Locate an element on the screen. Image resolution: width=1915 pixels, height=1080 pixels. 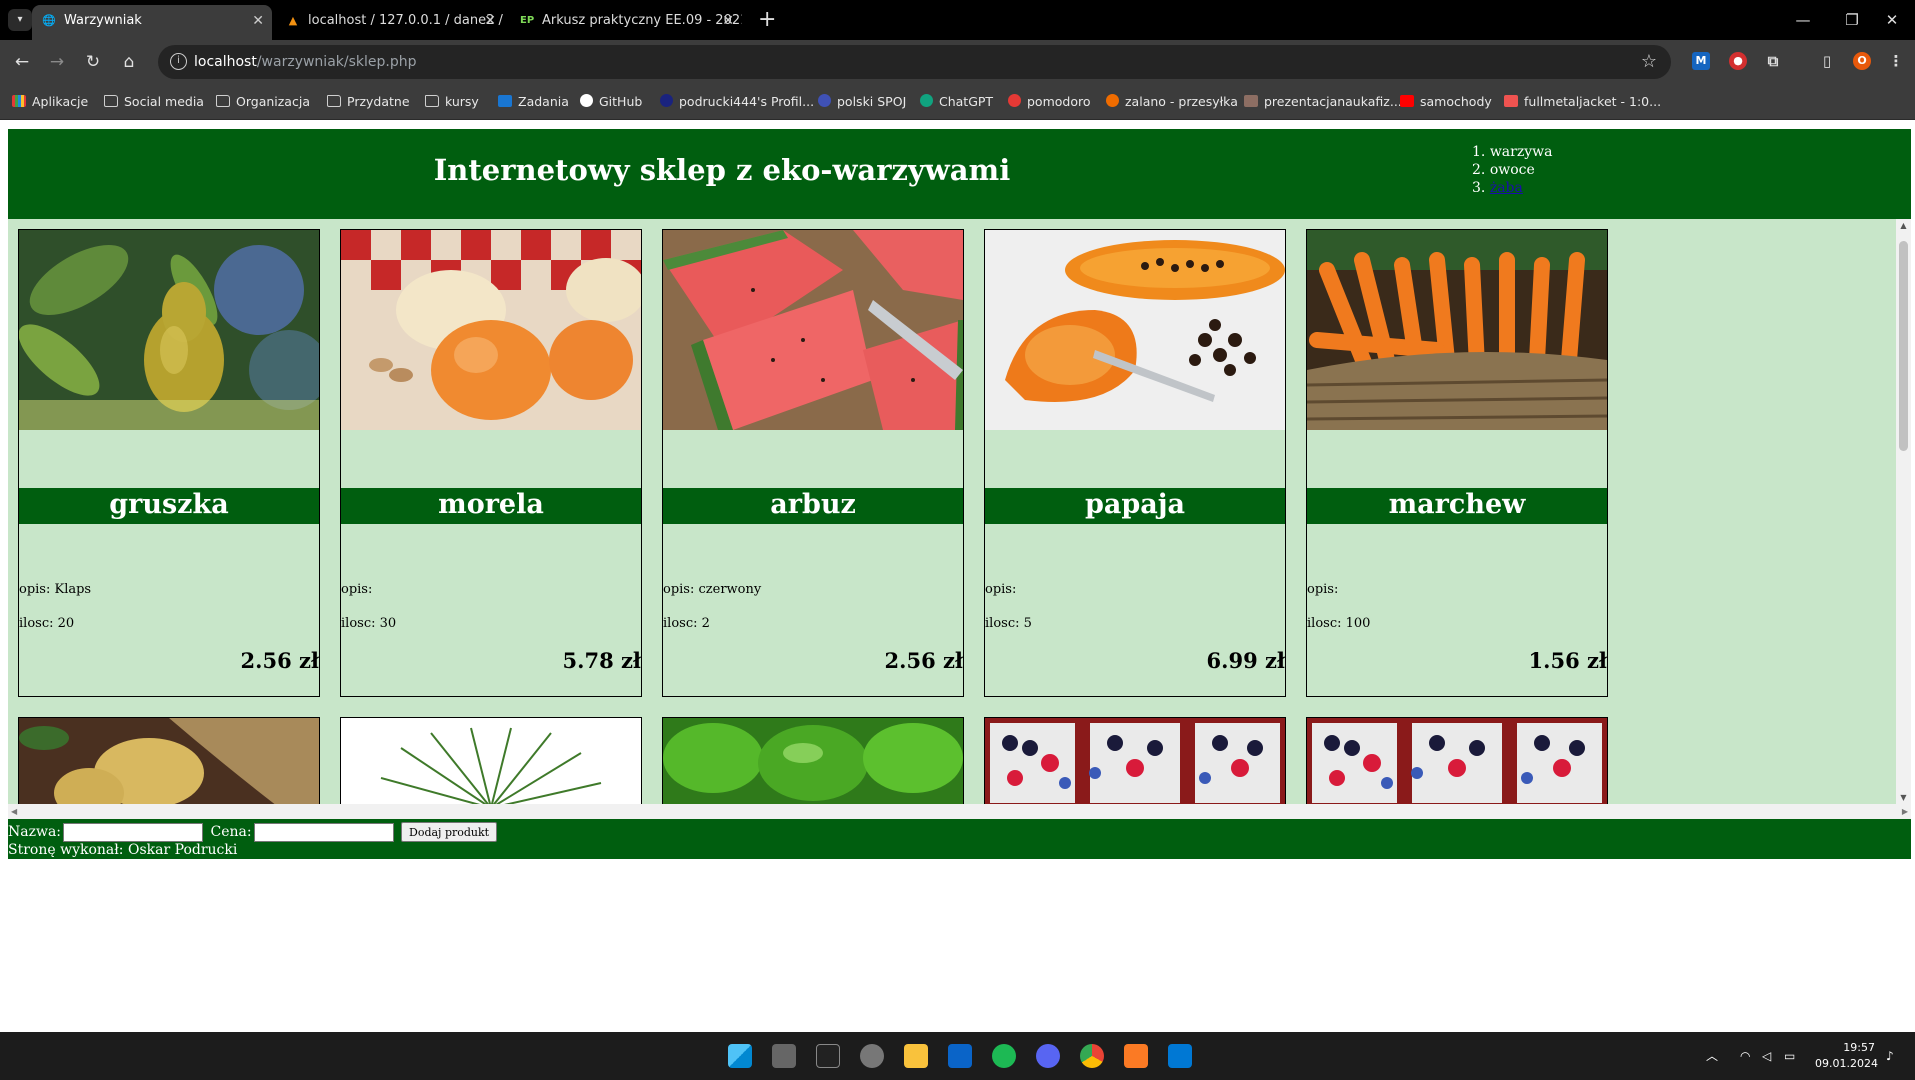
bookmark-pomodoro: pomodoro is located at coordinates (1049, 102).